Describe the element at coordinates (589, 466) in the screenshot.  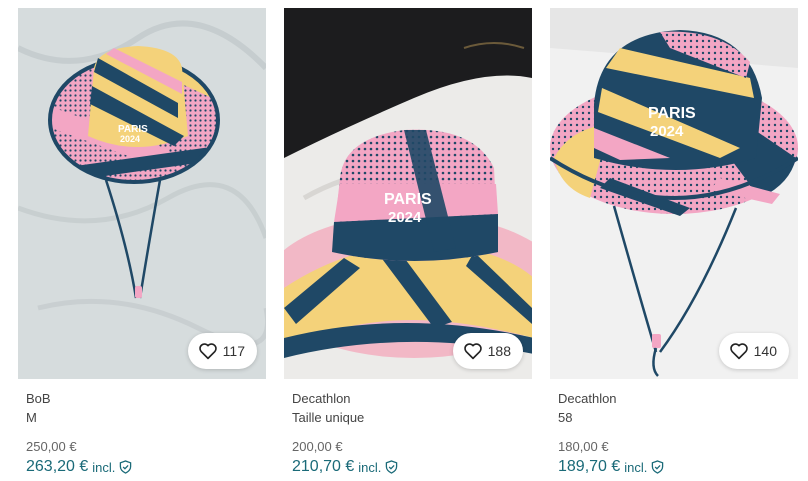
I see `price-incl-value: 189,70 €` at that location.